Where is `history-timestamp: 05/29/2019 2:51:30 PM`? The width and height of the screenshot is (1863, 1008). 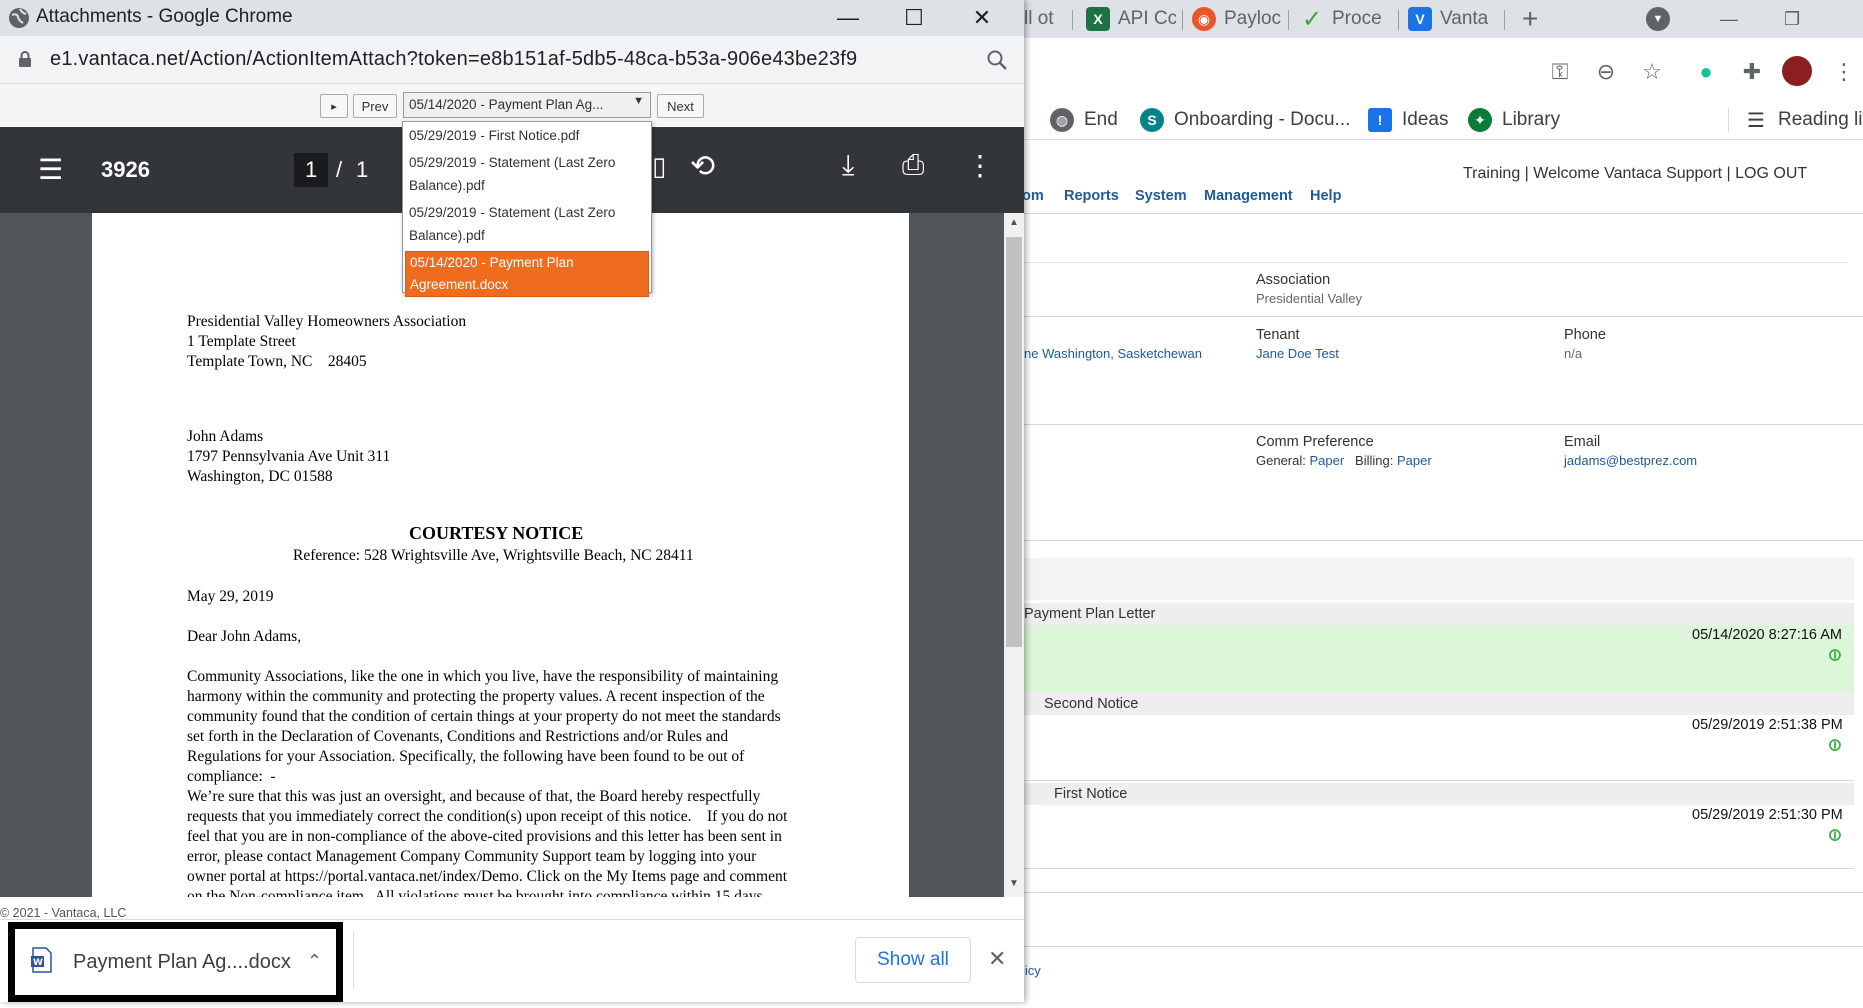 history-timestamp: 05/29/2019 2:51:30 PM is located at coordinates (1767, 815).